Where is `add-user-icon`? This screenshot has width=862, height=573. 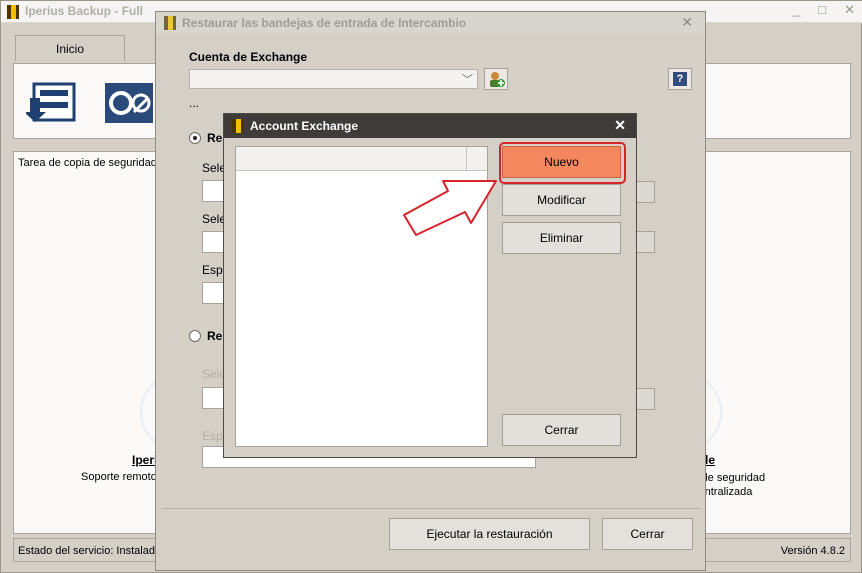 add-user-icon is located at coordinates (497, 79).